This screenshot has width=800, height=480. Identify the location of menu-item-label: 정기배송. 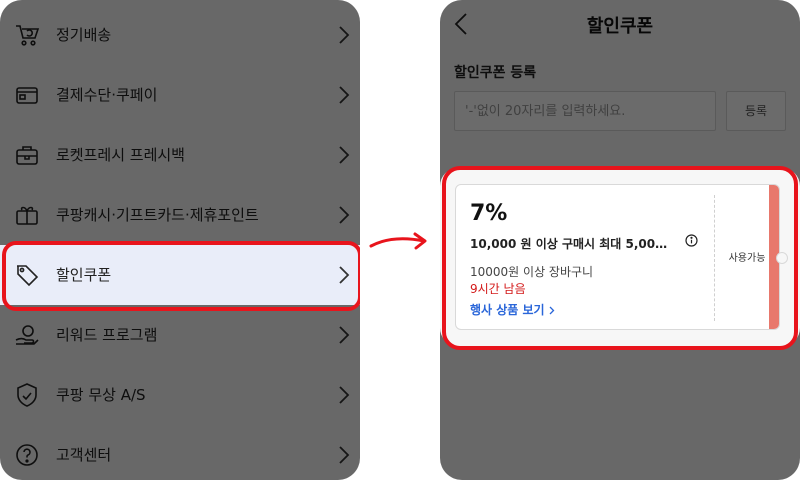
(84, 35).